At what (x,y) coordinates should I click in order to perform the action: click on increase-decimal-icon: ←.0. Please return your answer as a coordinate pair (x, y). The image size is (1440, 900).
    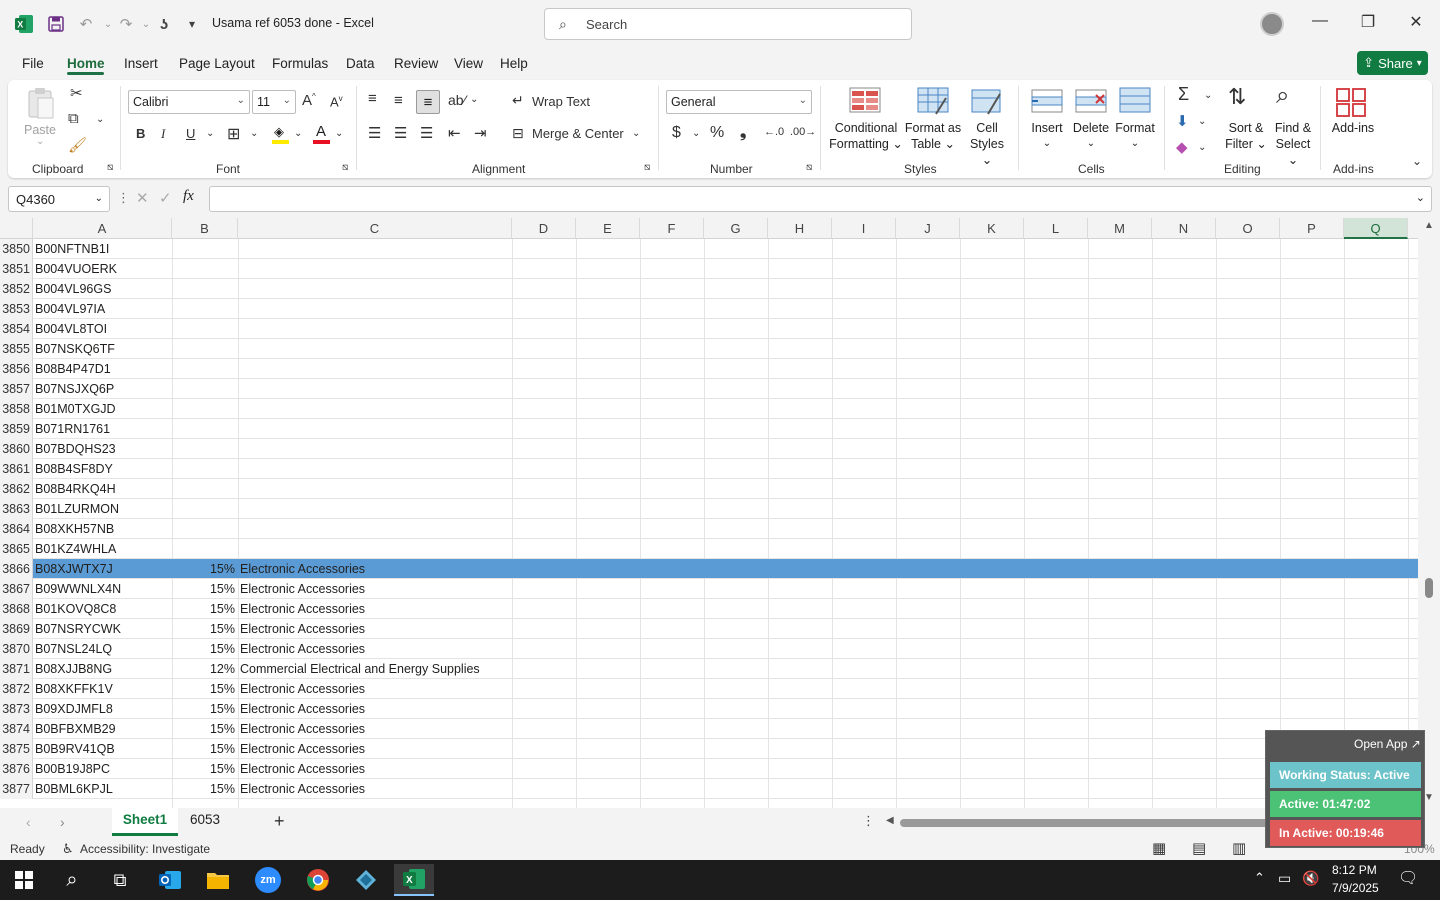
    Looking at the image, I should click on (774, 132).